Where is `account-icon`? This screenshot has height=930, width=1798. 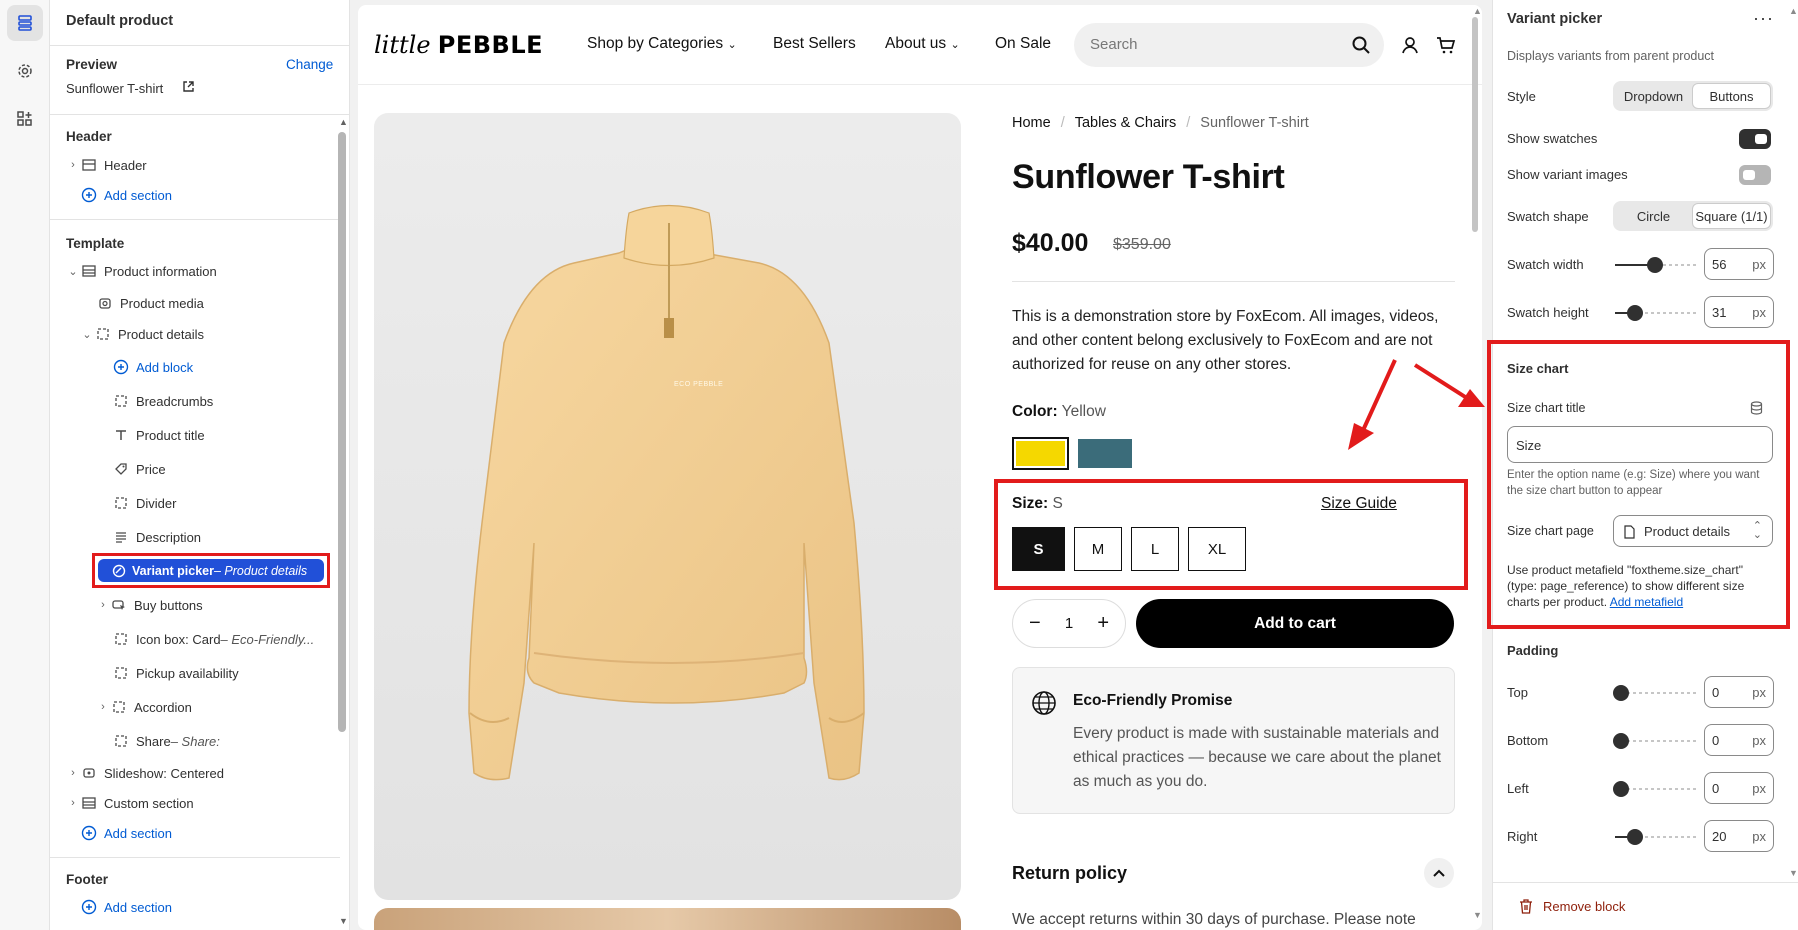 account-icon is located at coordinates (1410, 45).